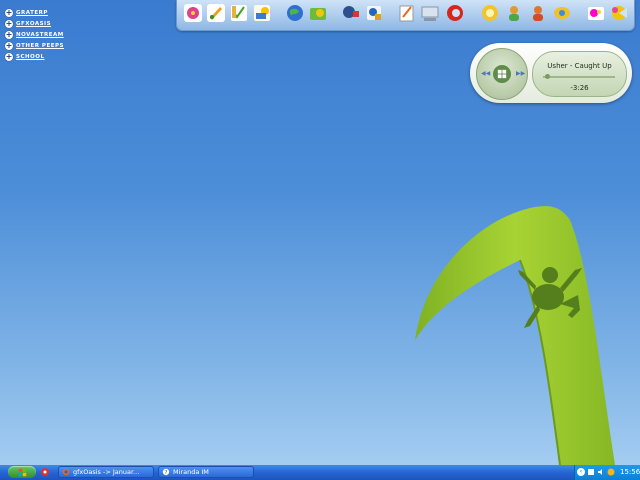  I want to click on globe-icon, so click(295, 13).